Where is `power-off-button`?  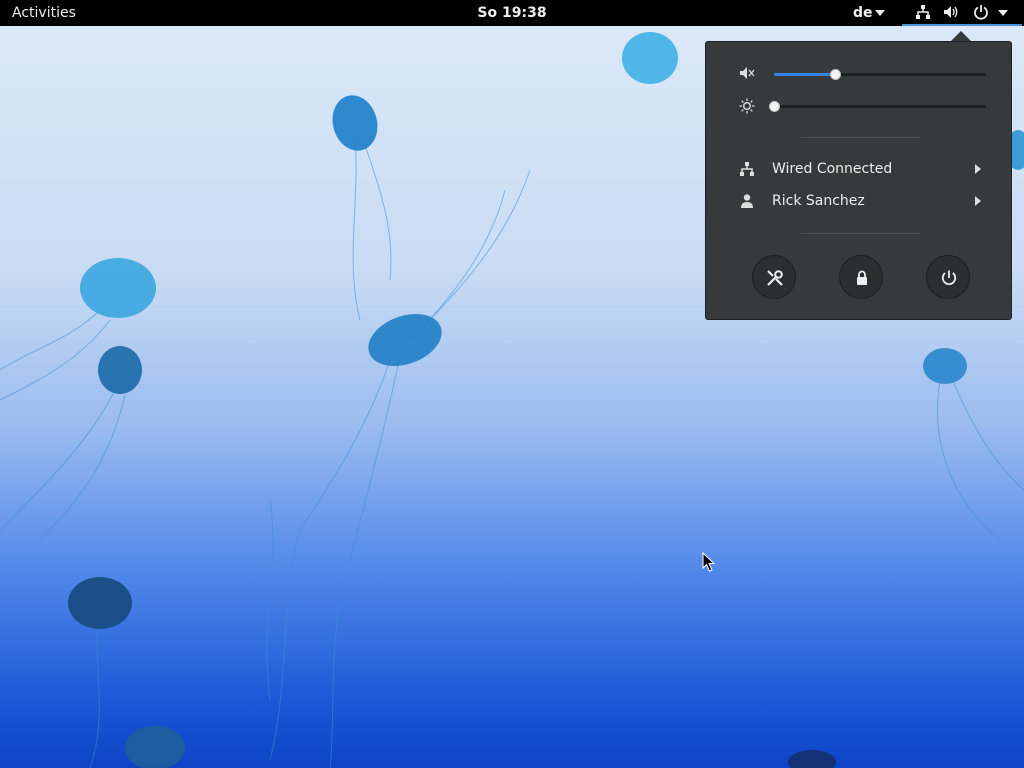 power-off-button is located at coordinates (948, 277).